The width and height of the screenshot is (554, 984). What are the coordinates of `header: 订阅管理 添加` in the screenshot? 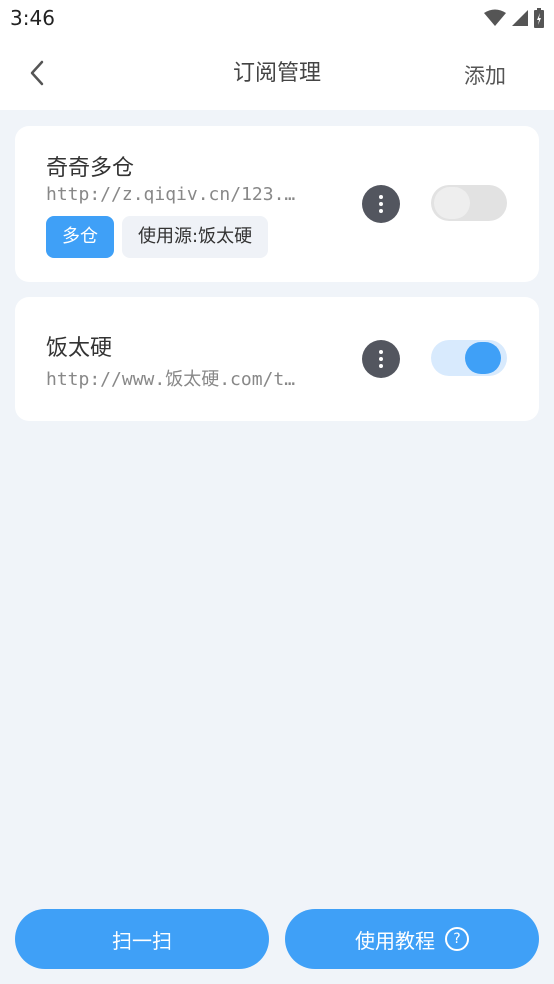 It's located at (277, 74).